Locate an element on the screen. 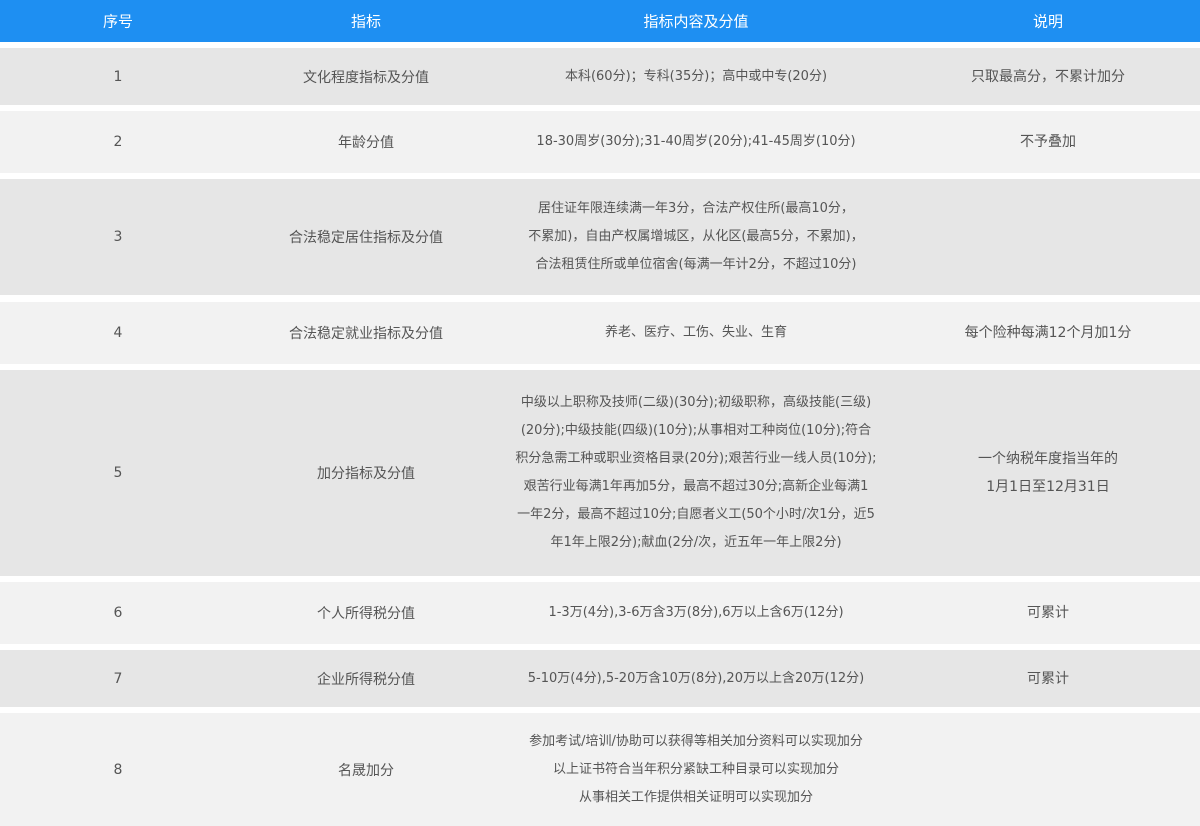 This screenshot has height=826, width=1200. note-line: 只取最高分，不累计加分 is located at coordinates (1048, 76).